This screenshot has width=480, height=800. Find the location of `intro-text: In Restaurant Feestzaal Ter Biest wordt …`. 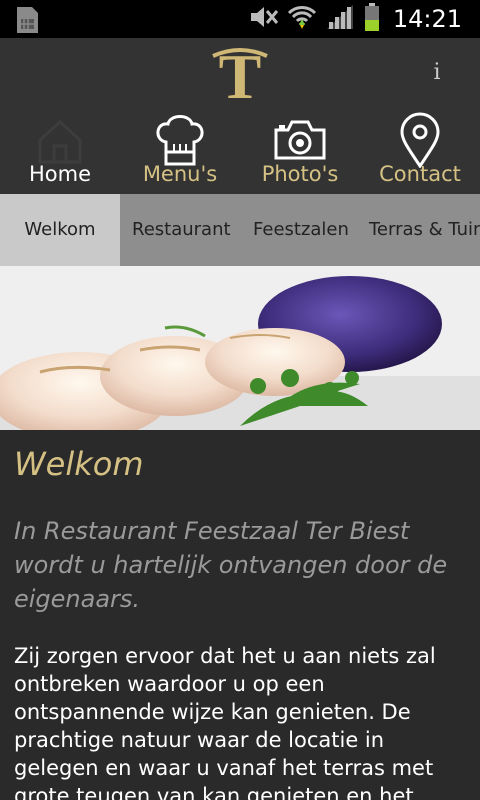

intro-text: In Restaurant Feestzaal Ter Biest wordt … is located at coordinates (231, 565).